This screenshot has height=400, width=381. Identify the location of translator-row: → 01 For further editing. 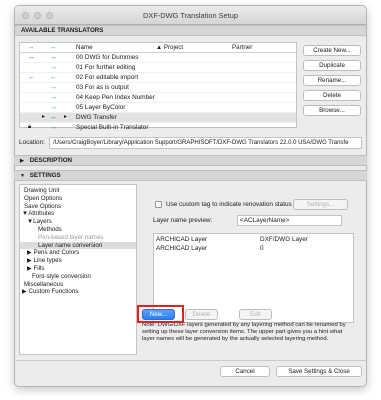
(158, 68).